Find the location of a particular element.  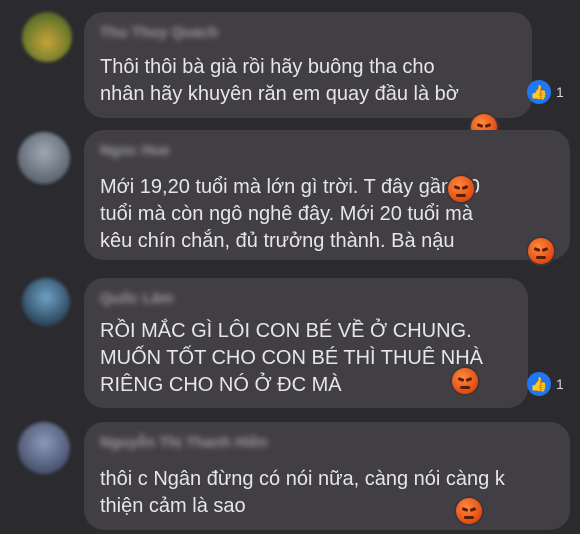

commenter-name: Ngoc Hue is located at coordinates (135, 150).